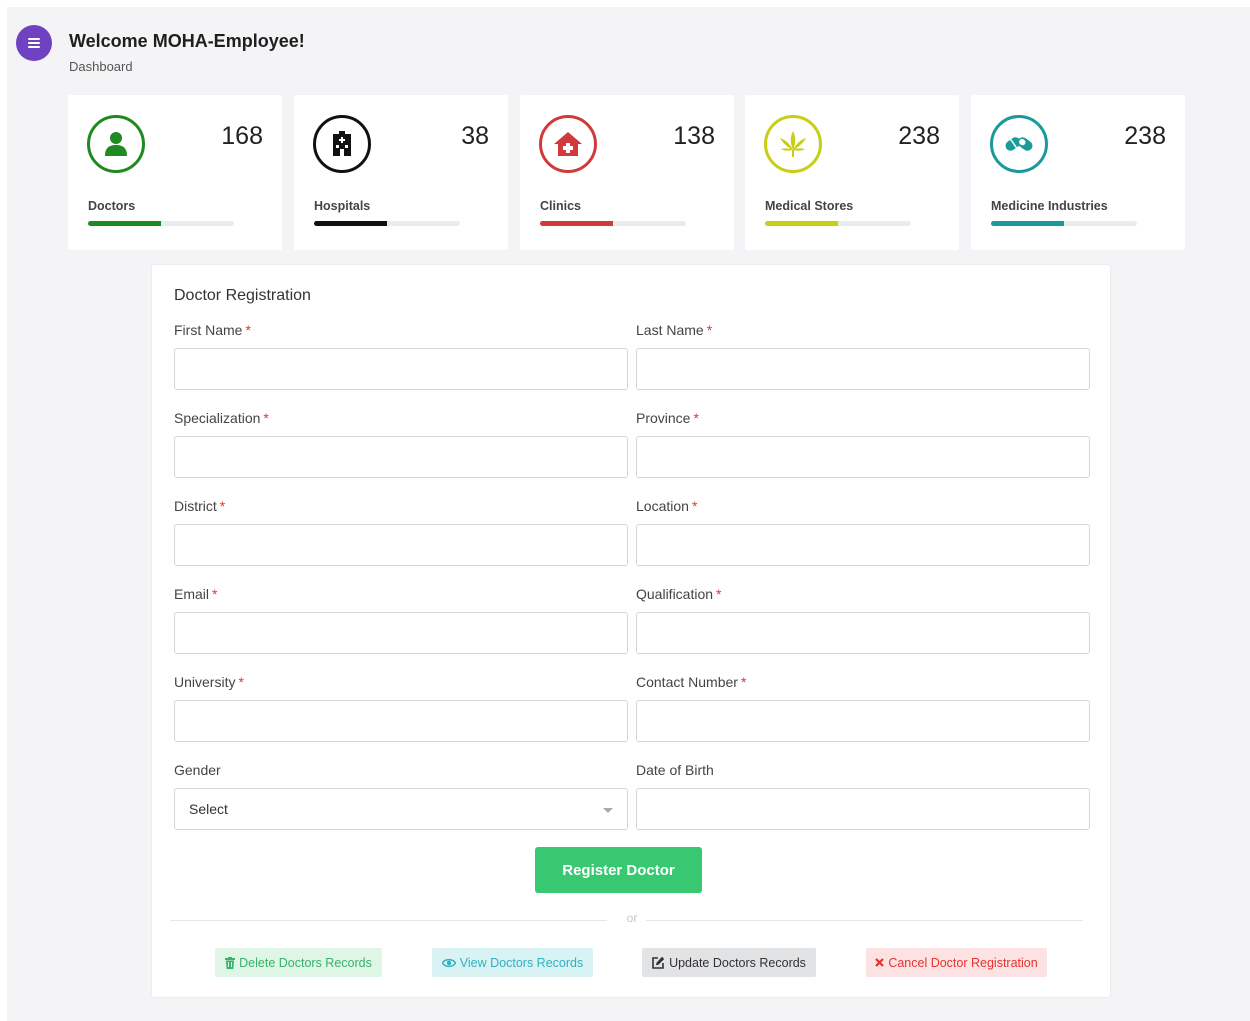 The width and height of the screenshot is (1250, 1021). I want to click on user-icon, so click(116, 144).